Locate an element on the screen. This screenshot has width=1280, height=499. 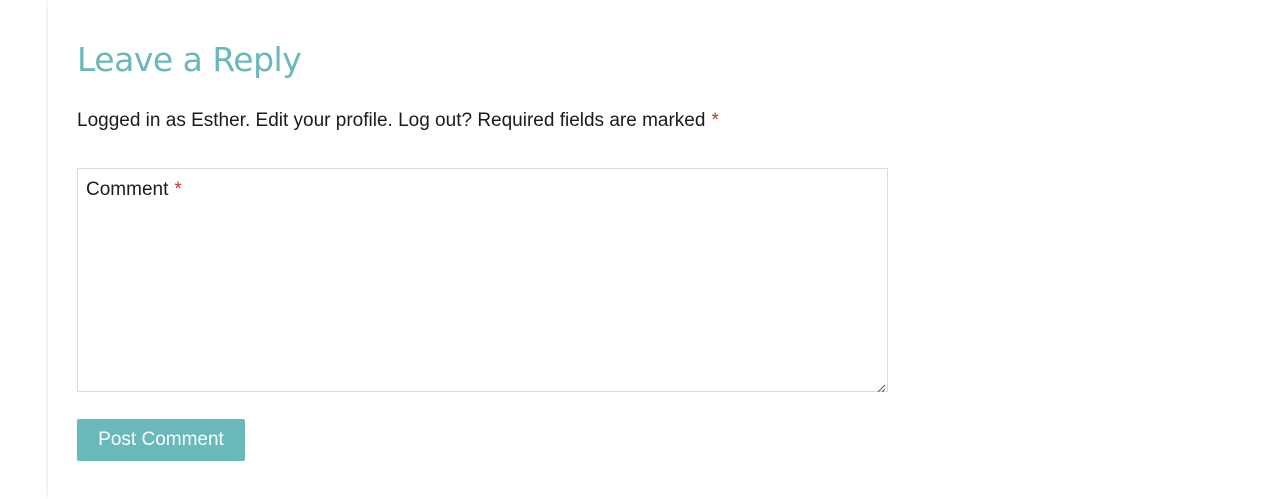
post-comment-button: Post Comment is located at coordinates (161, 440).